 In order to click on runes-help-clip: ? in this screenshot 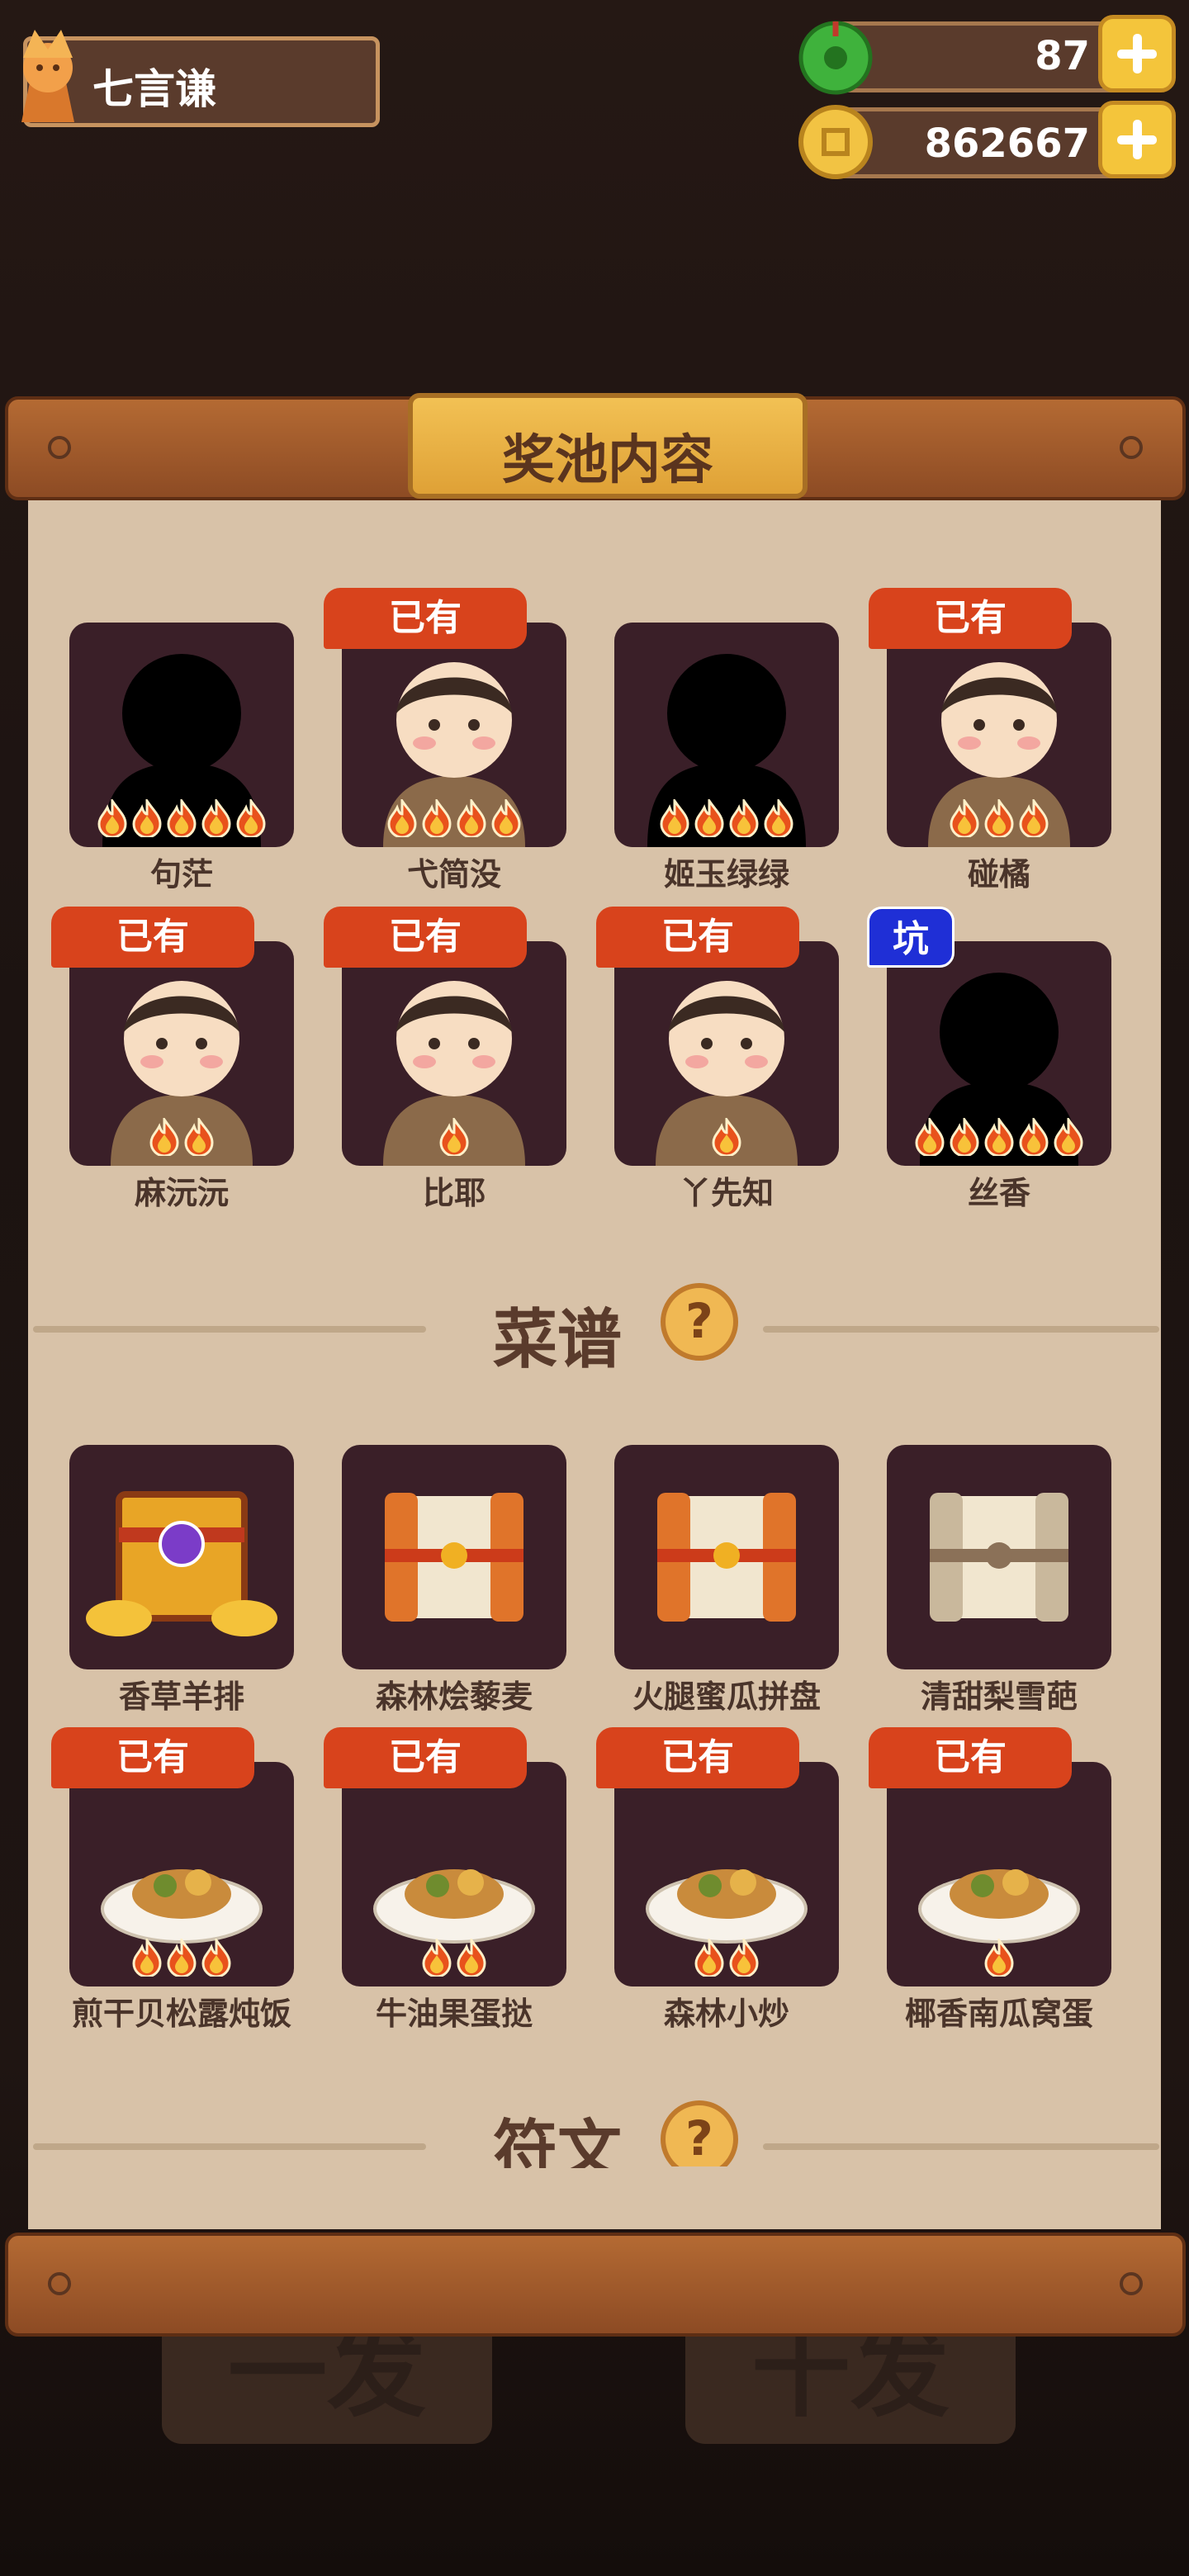, I will do `click(699, 2133)`.